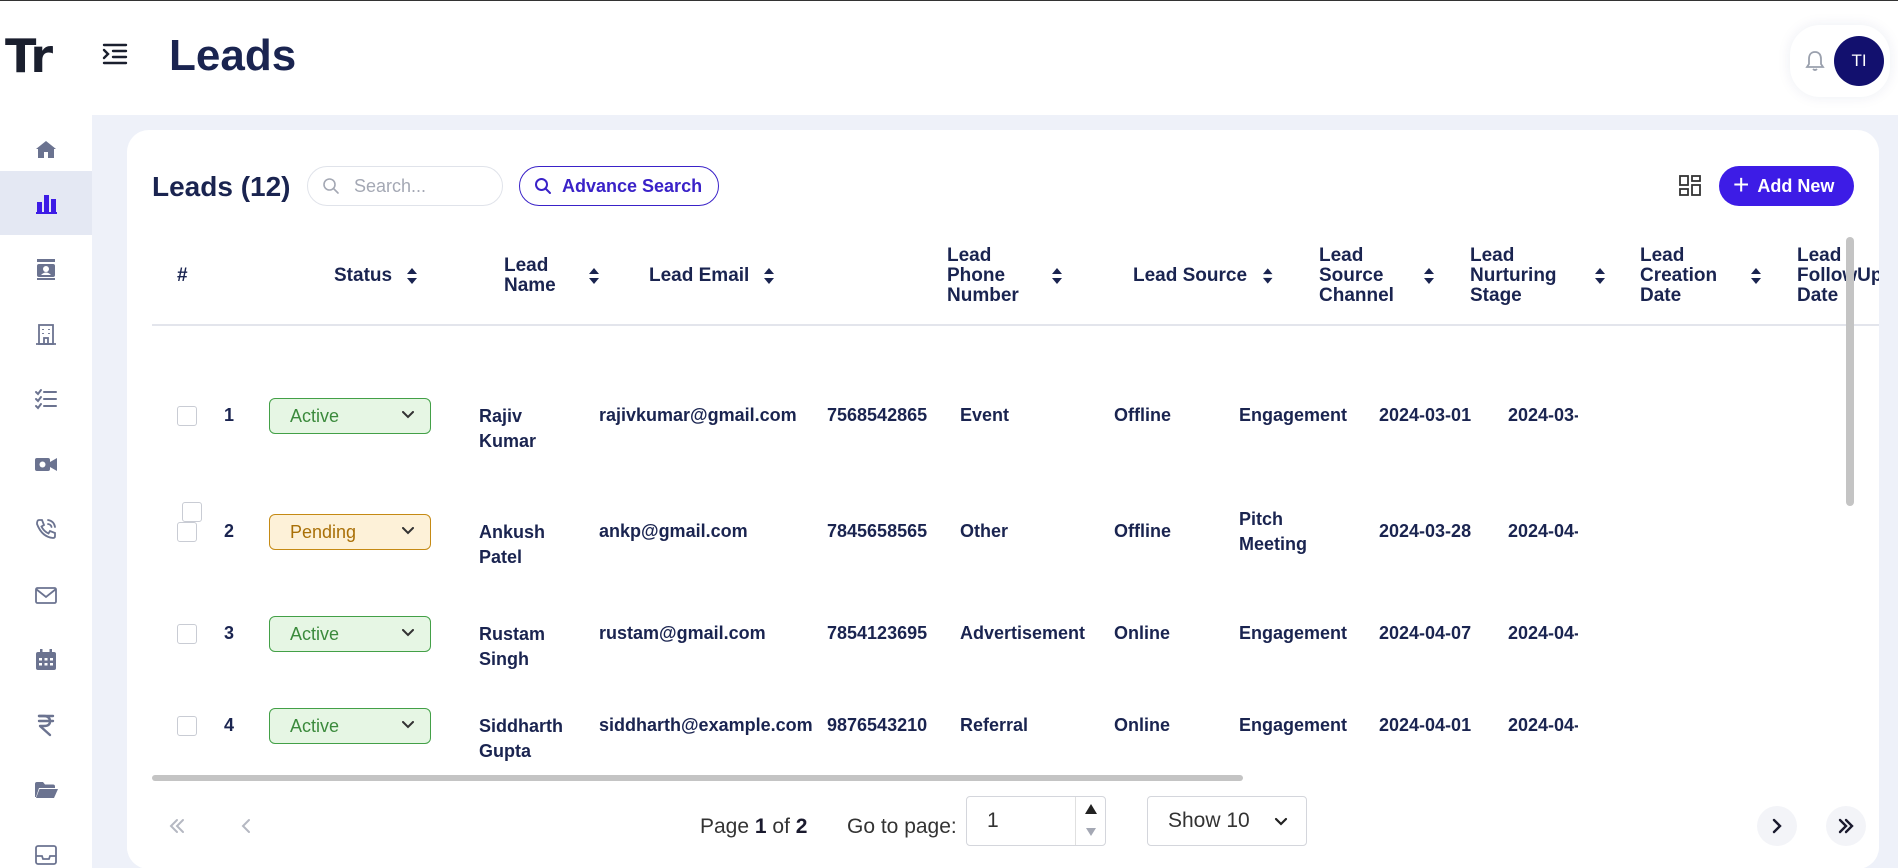 The height and width of the screenshot is (868, 1898). I want to click on lead-email: rustam@gmail.com, so click(682, 633).